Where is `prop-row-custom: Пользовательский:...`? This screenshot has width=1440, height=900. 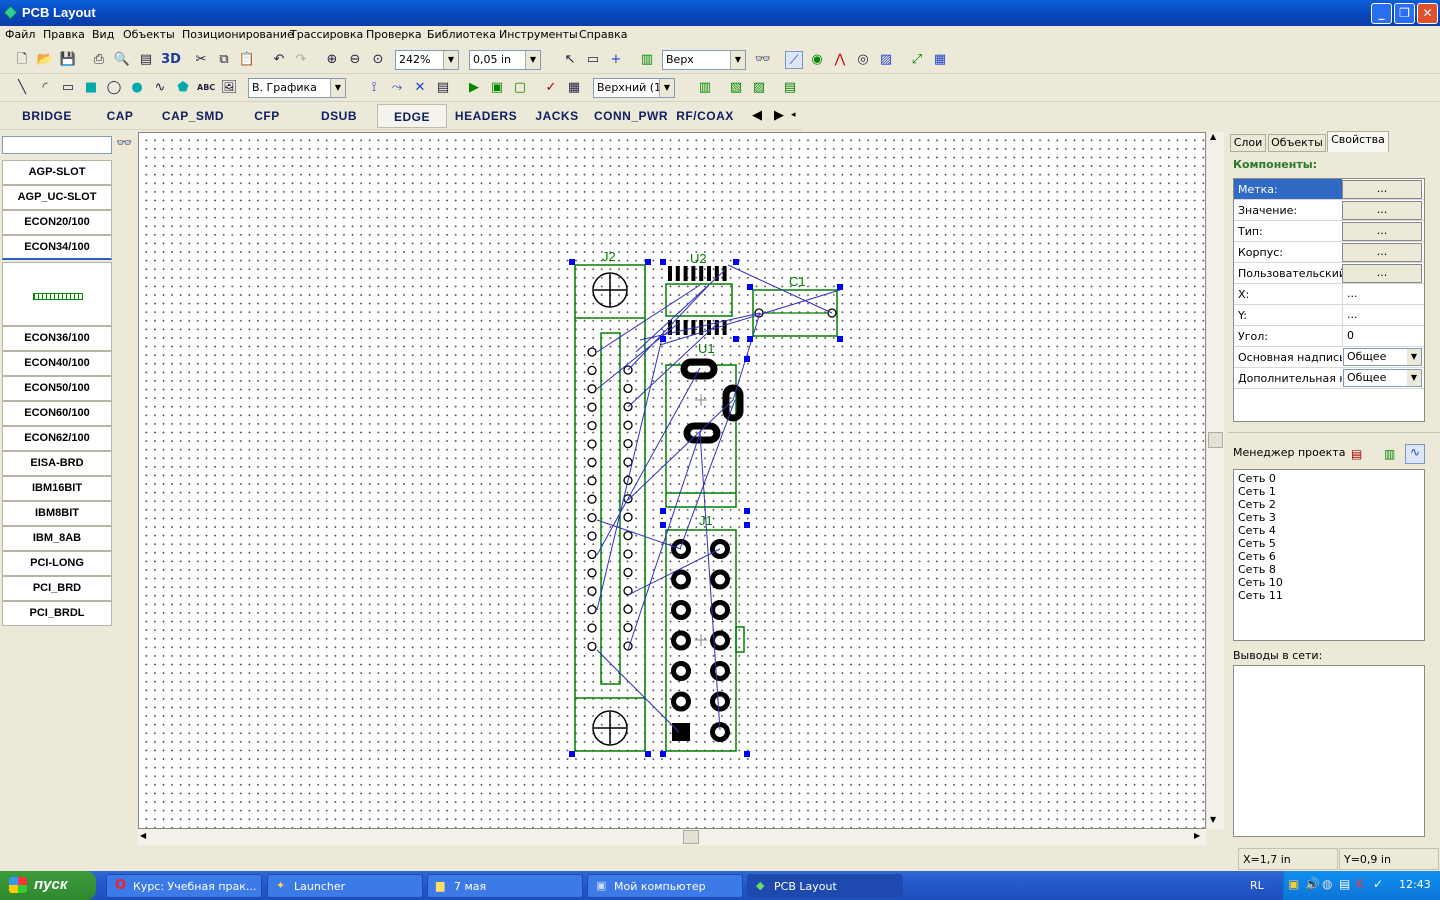 prop-row-custom: Пользовательский:... is located at coordinates (1329, 273).